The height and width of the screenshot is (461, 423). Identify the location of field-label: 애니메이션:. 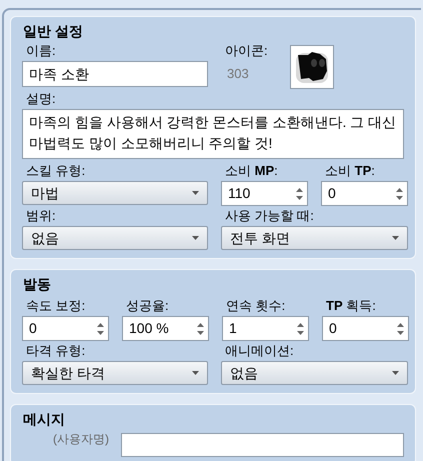
(259, 351).